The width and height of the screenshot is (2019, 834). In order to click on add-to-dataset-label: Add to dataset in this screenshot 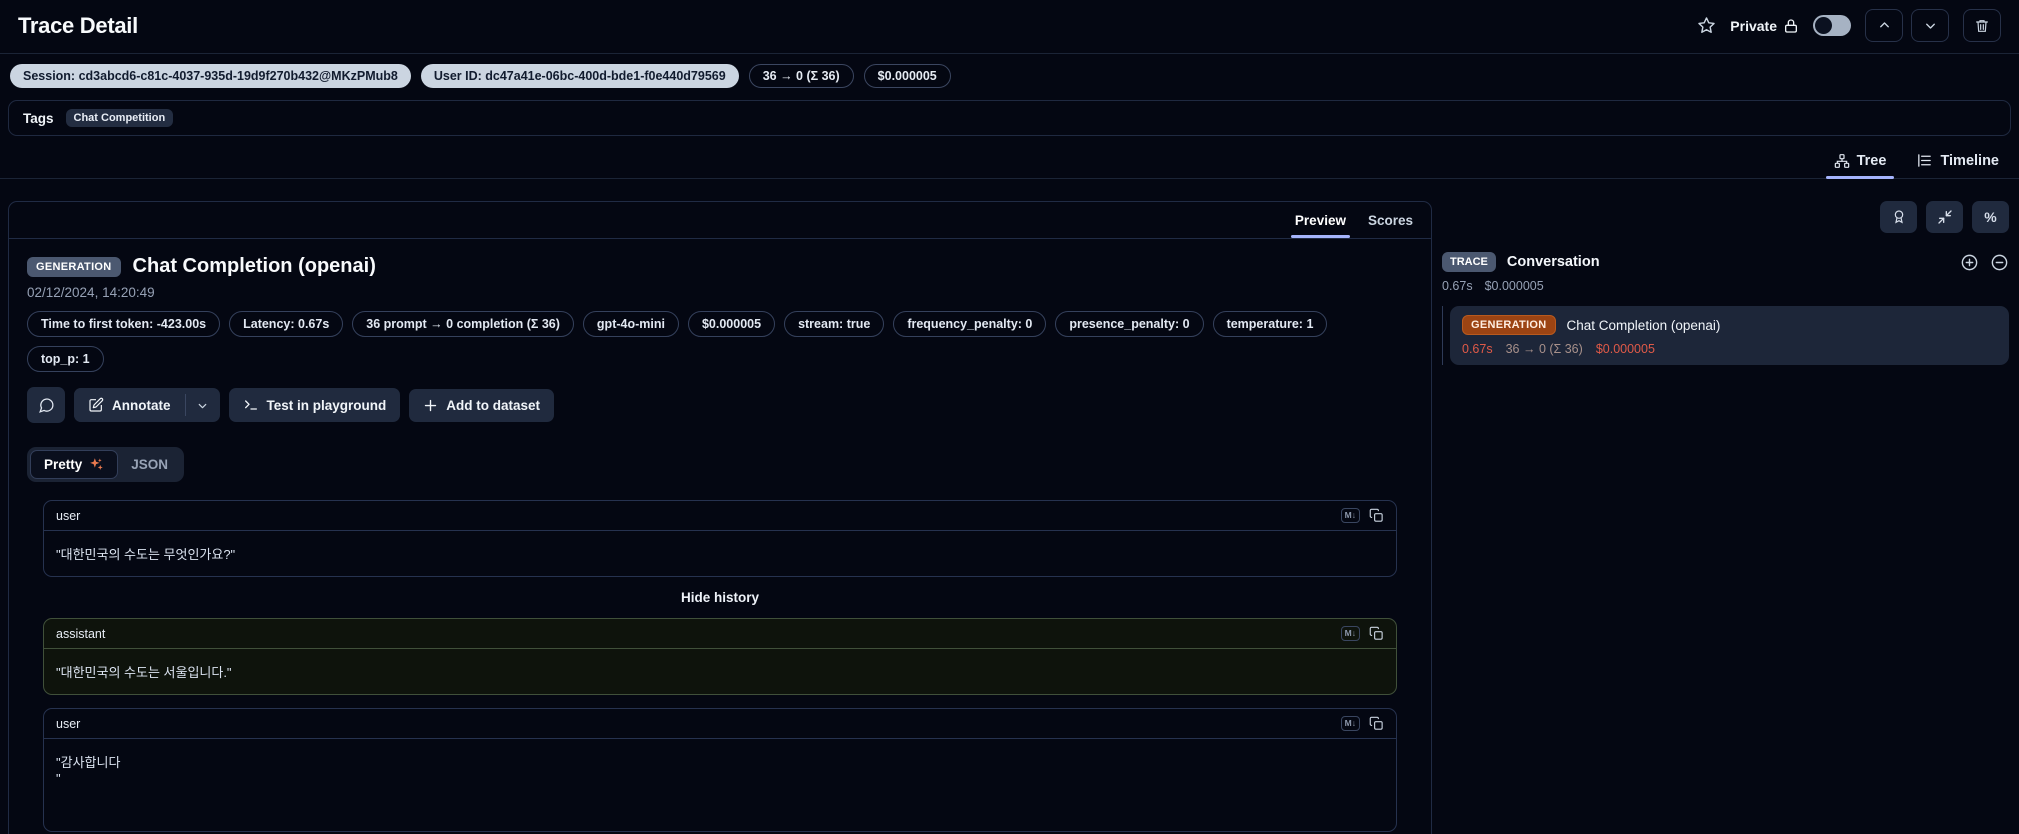, I will do `click(493, 405)`.